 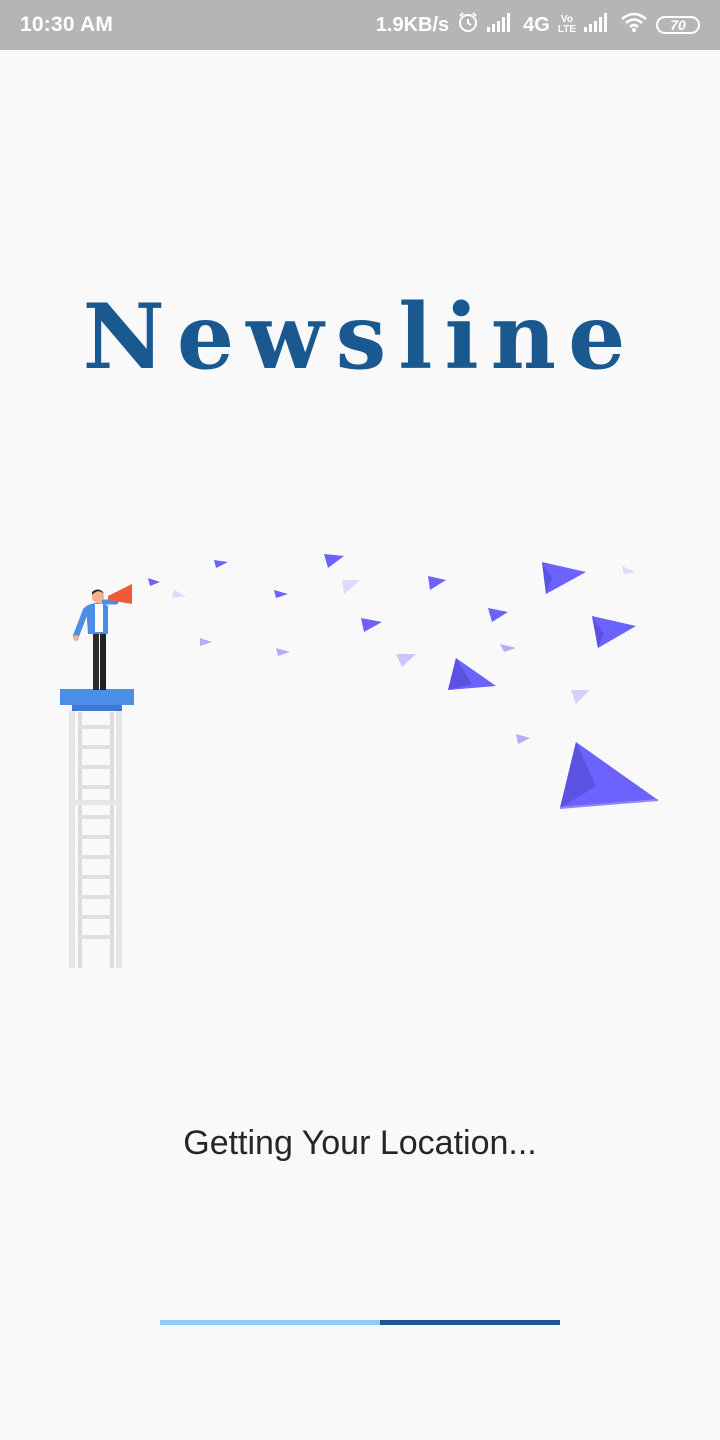 I want to click on person-with-megaphone, so click(x=102, y=637).